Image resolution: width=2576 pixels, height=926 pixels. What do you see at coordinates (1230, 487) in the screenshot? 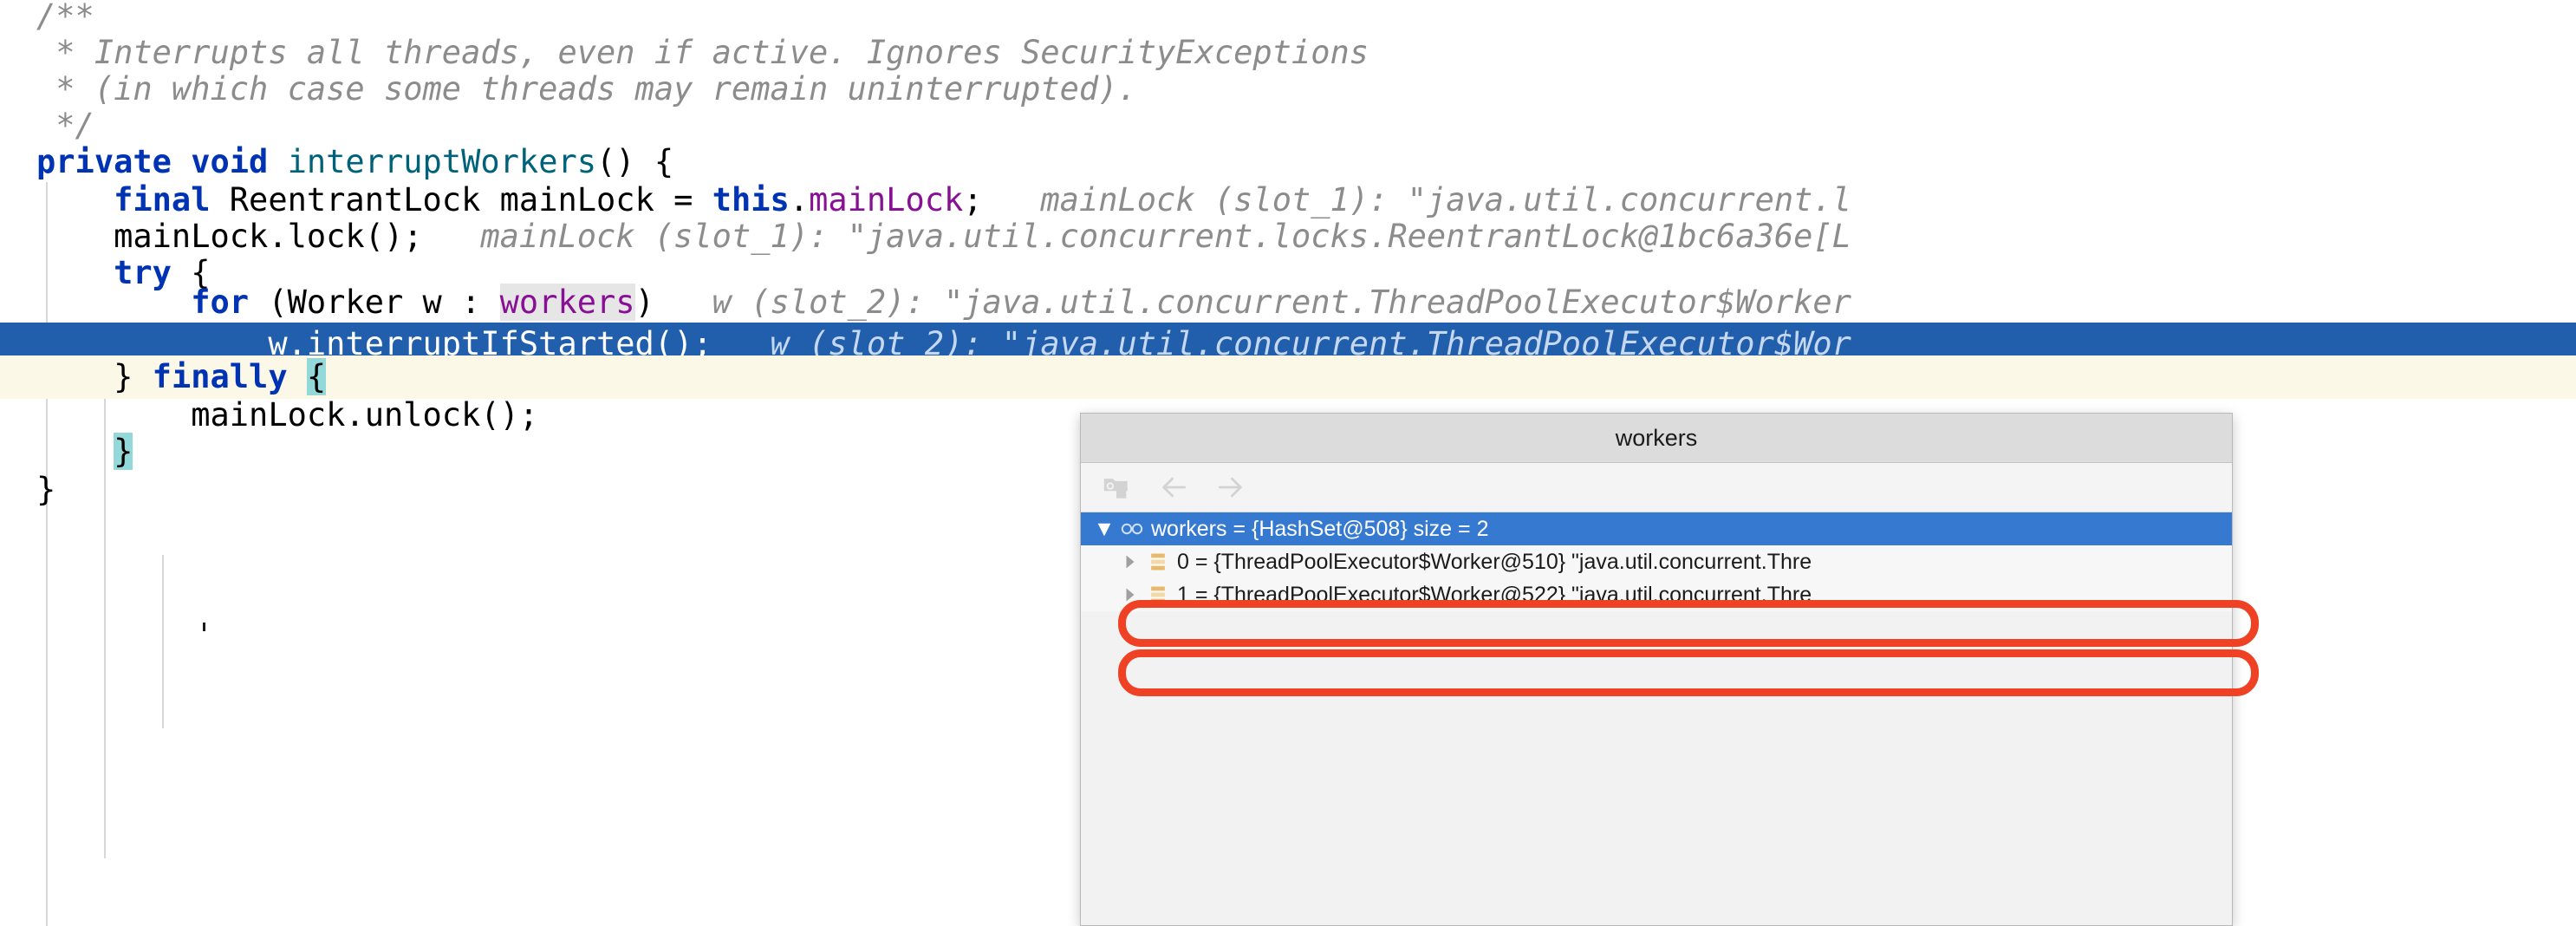
I see `arrow-right-icon` at bounding box center [1230, 487].